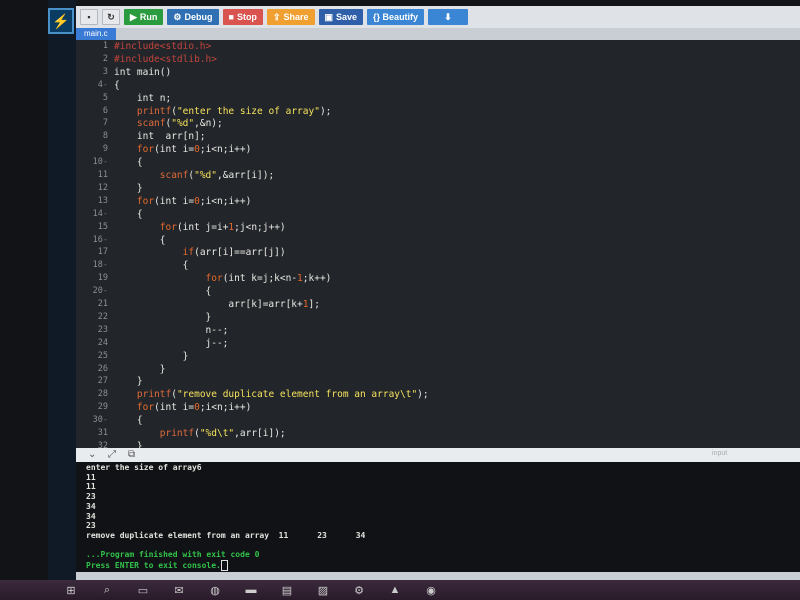  What do you see at coordinates (341, 17) in the screenshot?
I see `save-button: ▣ Save` at bounding box center [341, 17].